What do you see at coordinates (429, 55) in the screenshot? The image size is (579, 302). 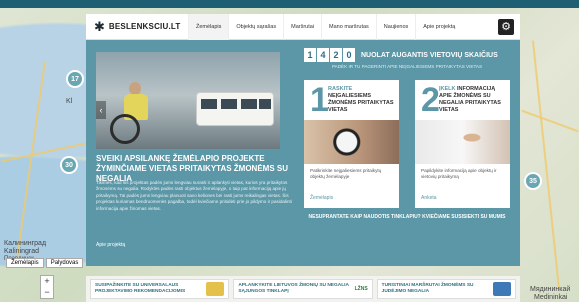 I see `promo-title: NUOLAT AUGANTIS VIETOVIŲ SKAIČIUS` at bounding box center [429, 55].